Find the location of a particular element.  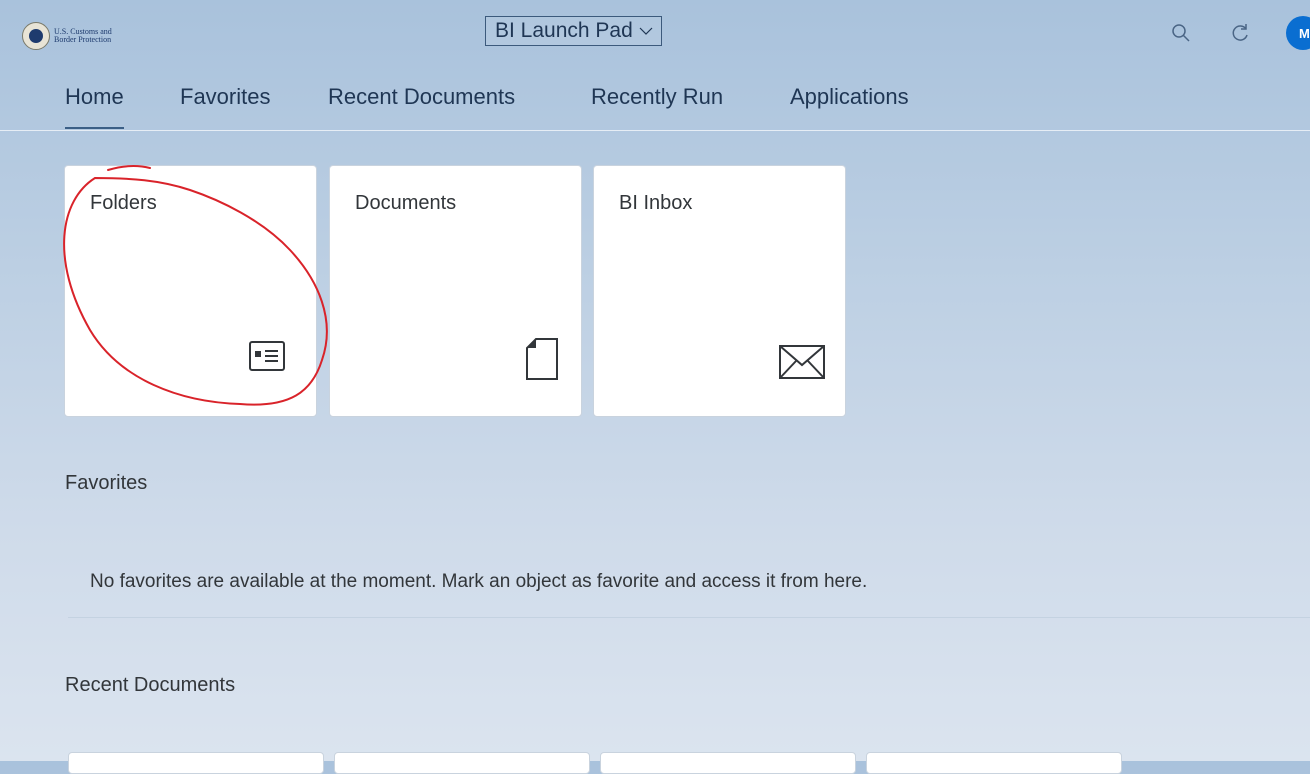

cbp-logo: U.S. Customs and Border Protection is located at coordinates (67, 36).